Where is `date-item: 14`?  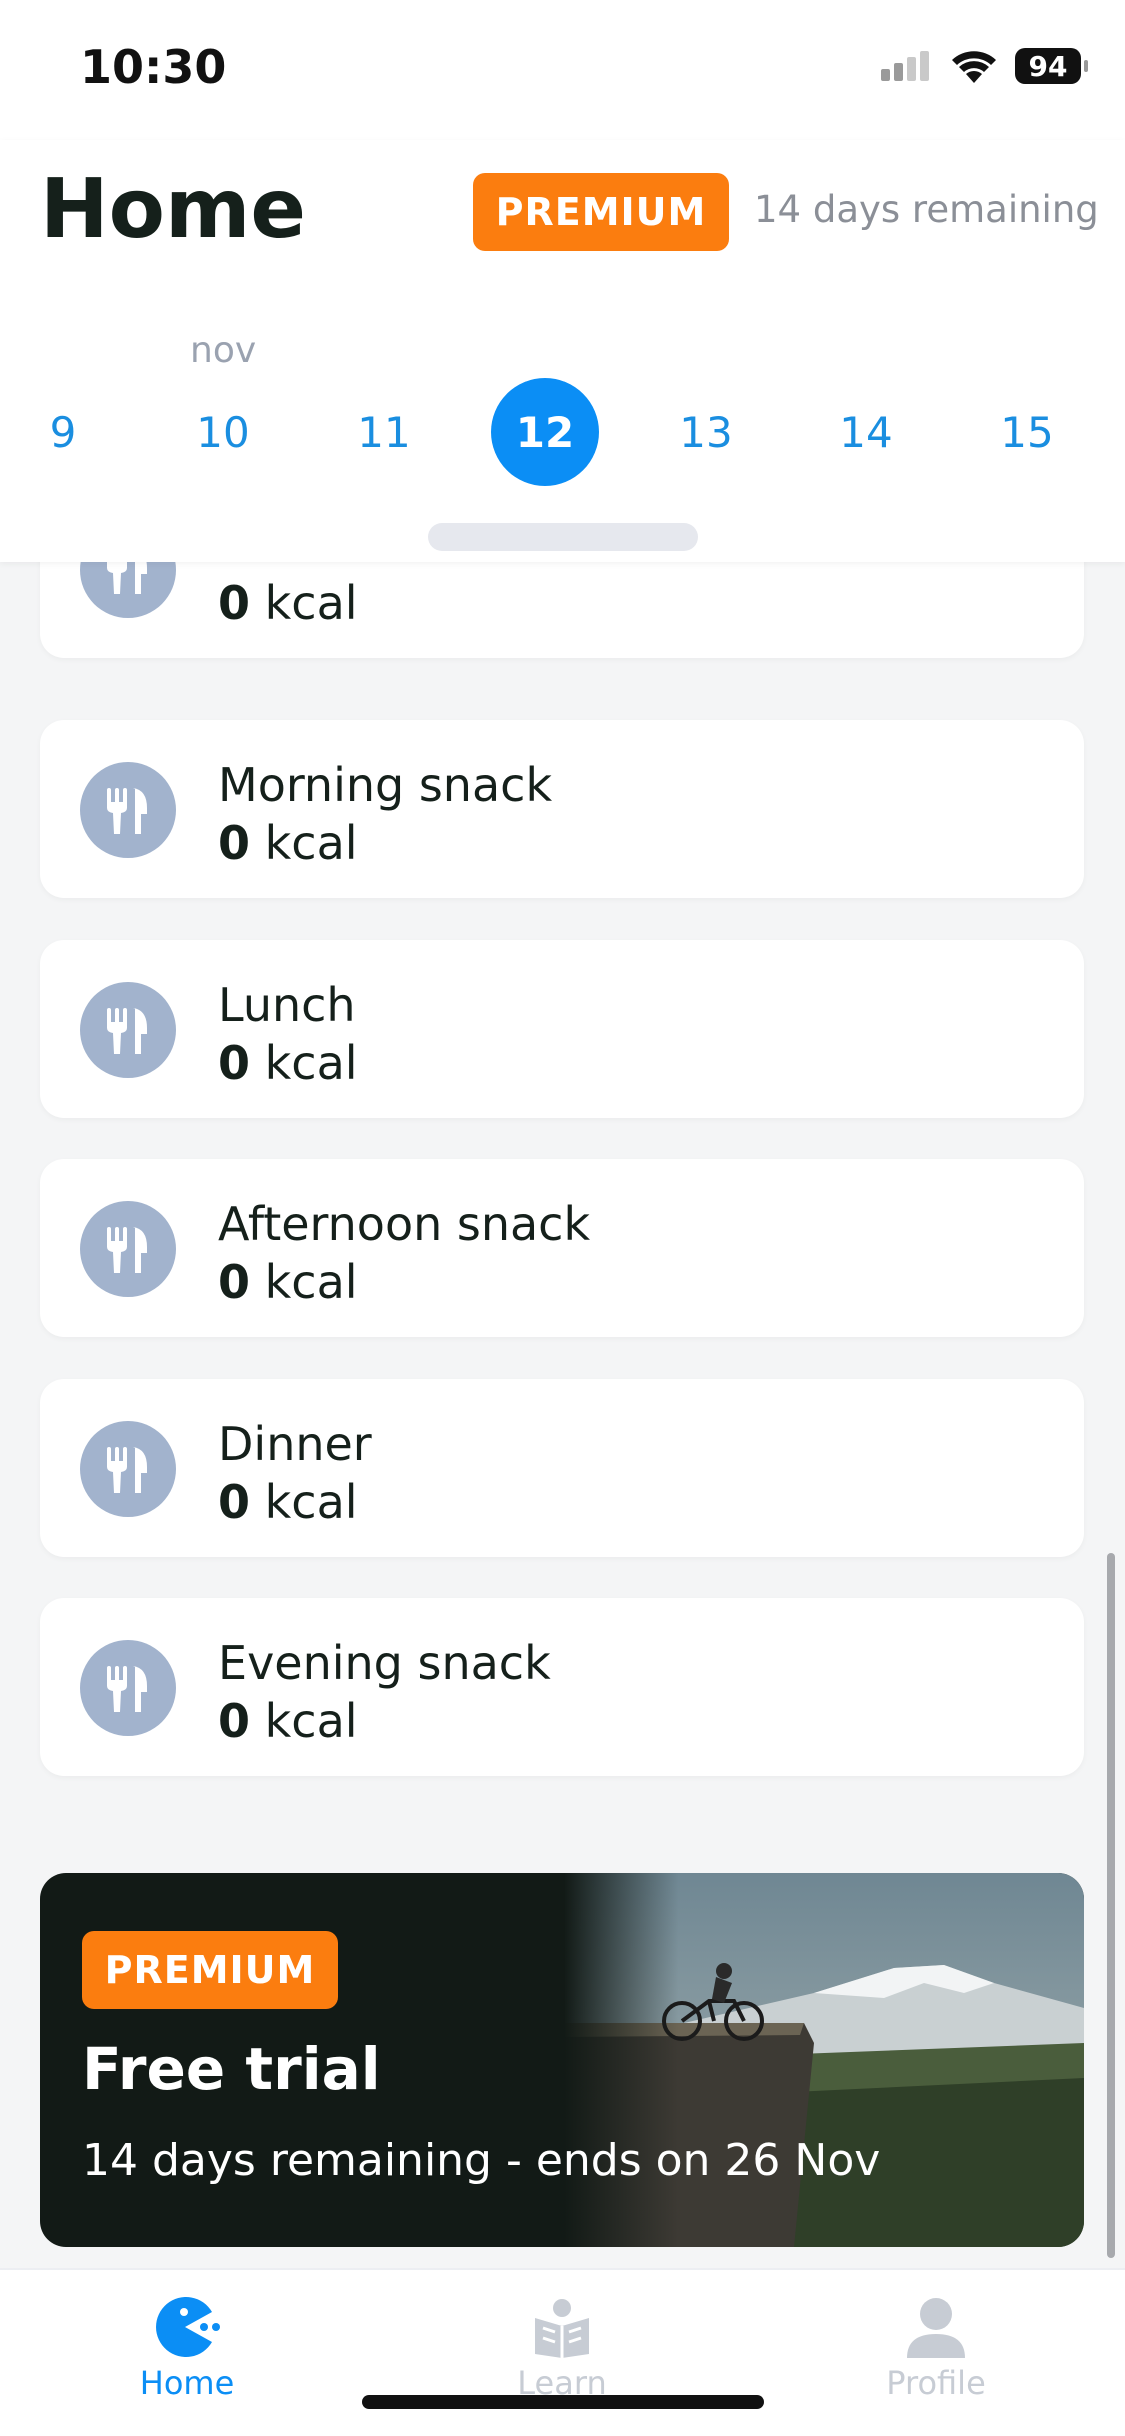
date-item: 14 is located at coordinates (866, 432).